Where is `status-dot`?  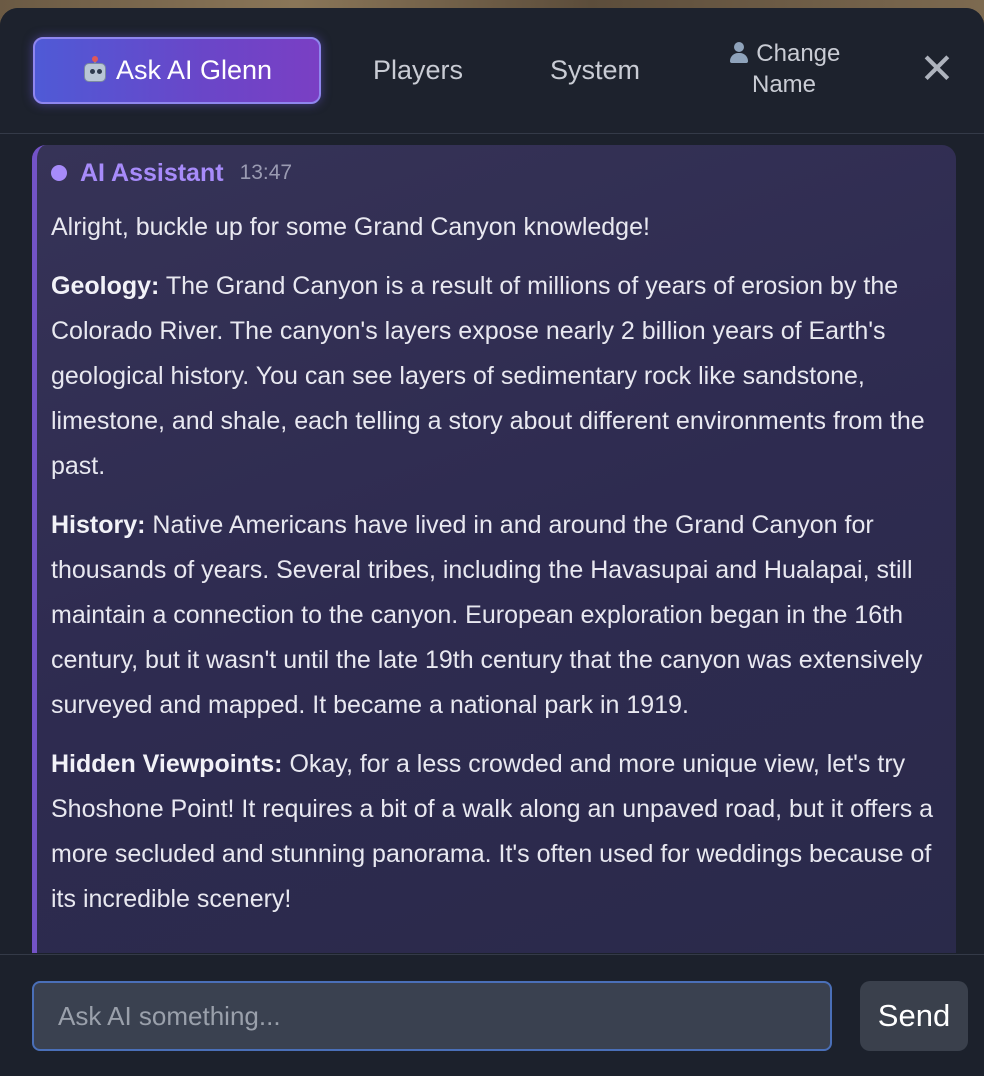 status-dot is located at coordinates (59, 173).